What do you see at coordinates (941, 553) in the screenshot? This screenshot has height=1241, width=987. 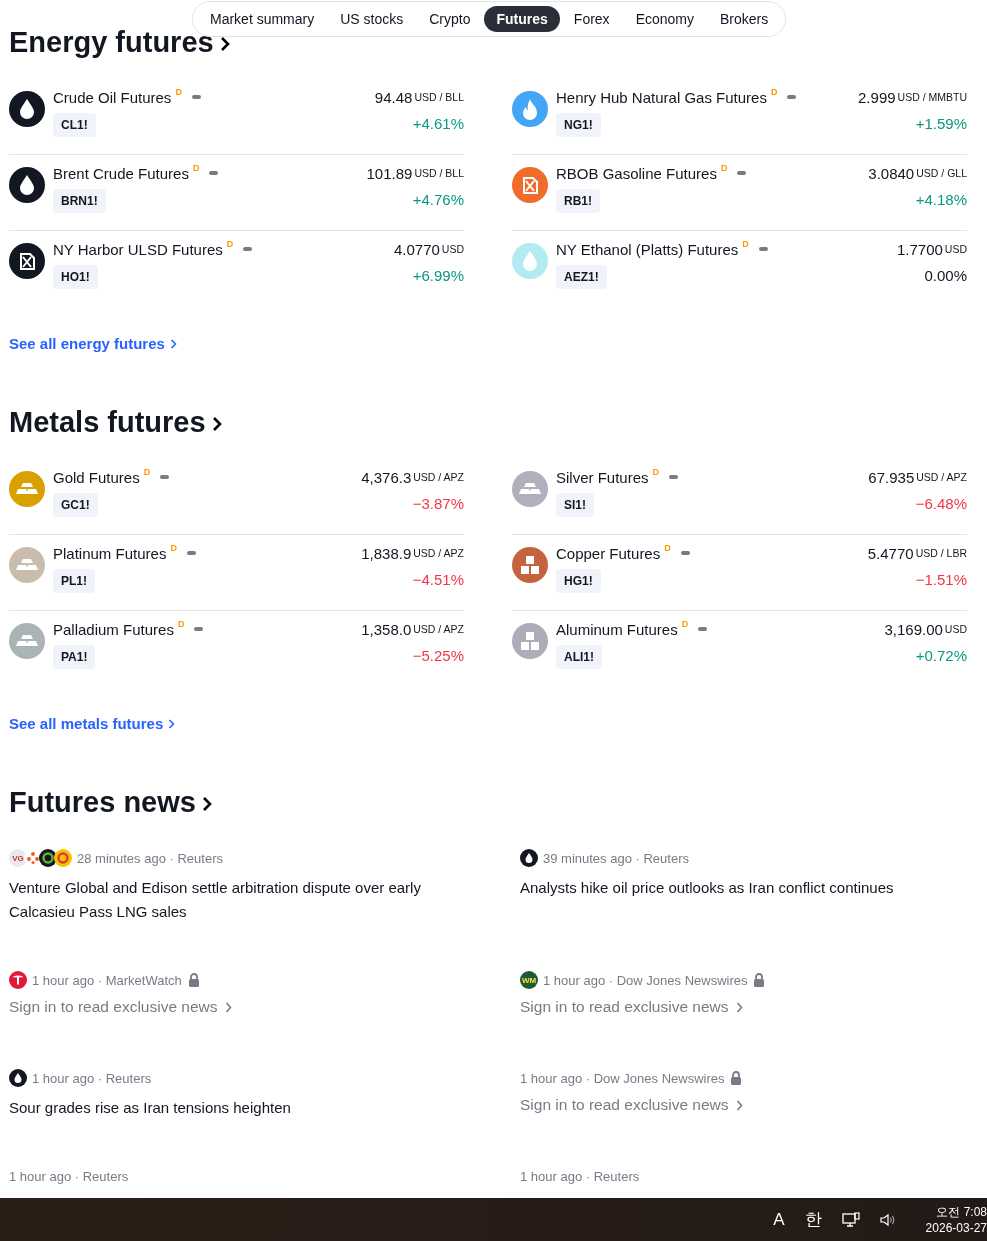 I see `price-unit: USD / LBR` at bounding box center [941, 553].